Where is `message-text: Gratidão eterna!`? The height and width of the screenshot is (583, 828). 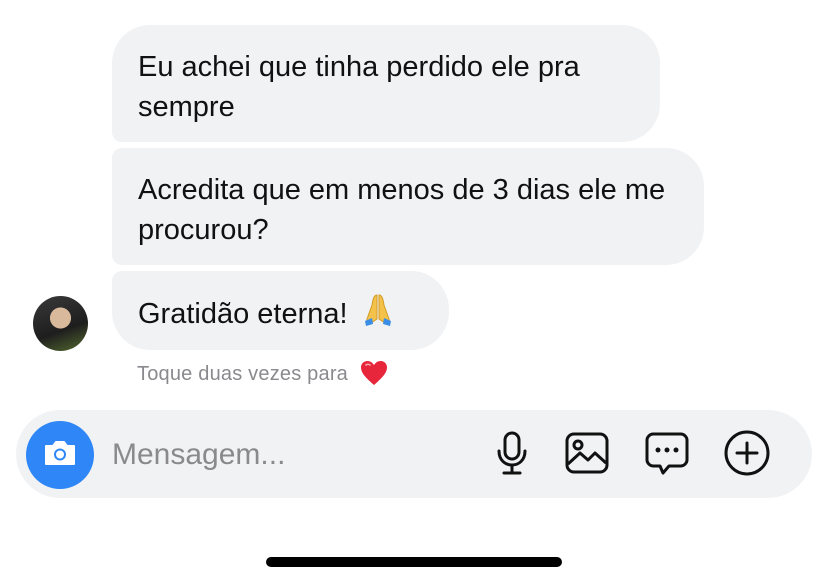
message-text: Gratidão eterna! is located at coordinates (243, 314).